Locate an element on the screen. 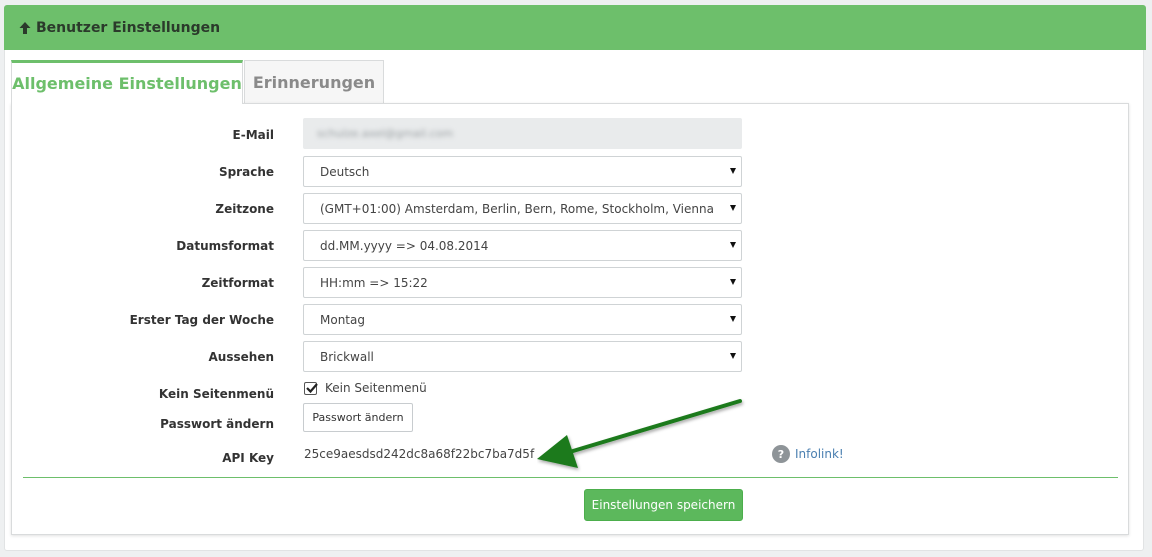  email-value: schulze.axel@gmail.com is located at coordinates (385, 133).